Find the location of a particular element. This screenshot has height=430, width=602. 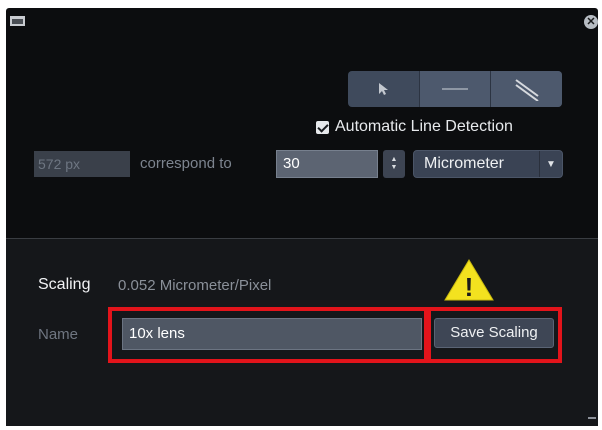

length-input: 30 is located at coordinates (327, 164).